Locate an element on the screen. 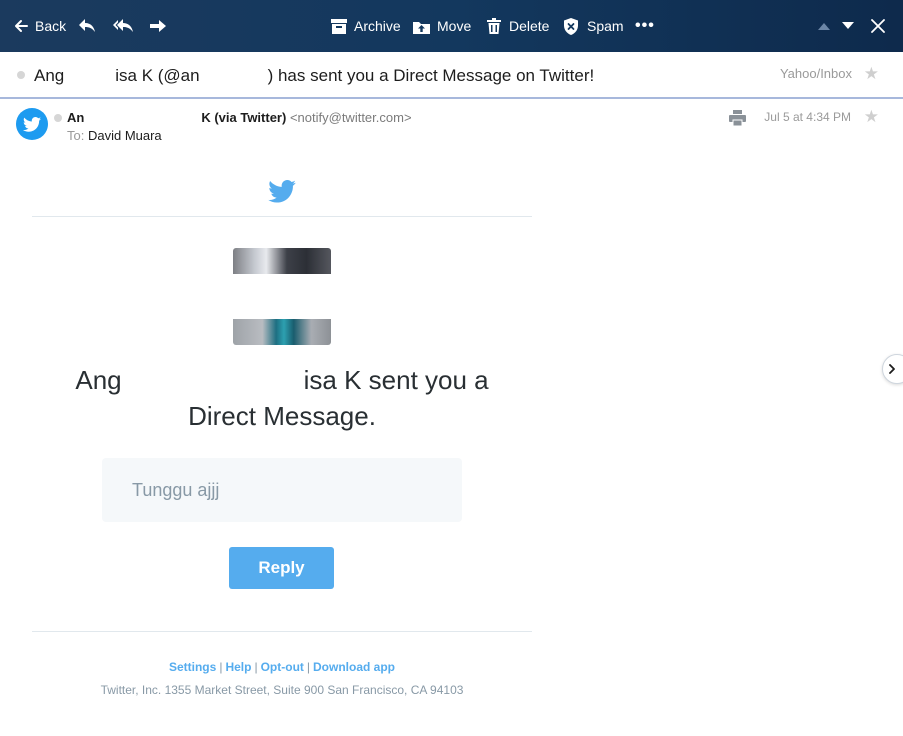  sender-email: <notify@twitter.com> is located at coordinates (351, 117).